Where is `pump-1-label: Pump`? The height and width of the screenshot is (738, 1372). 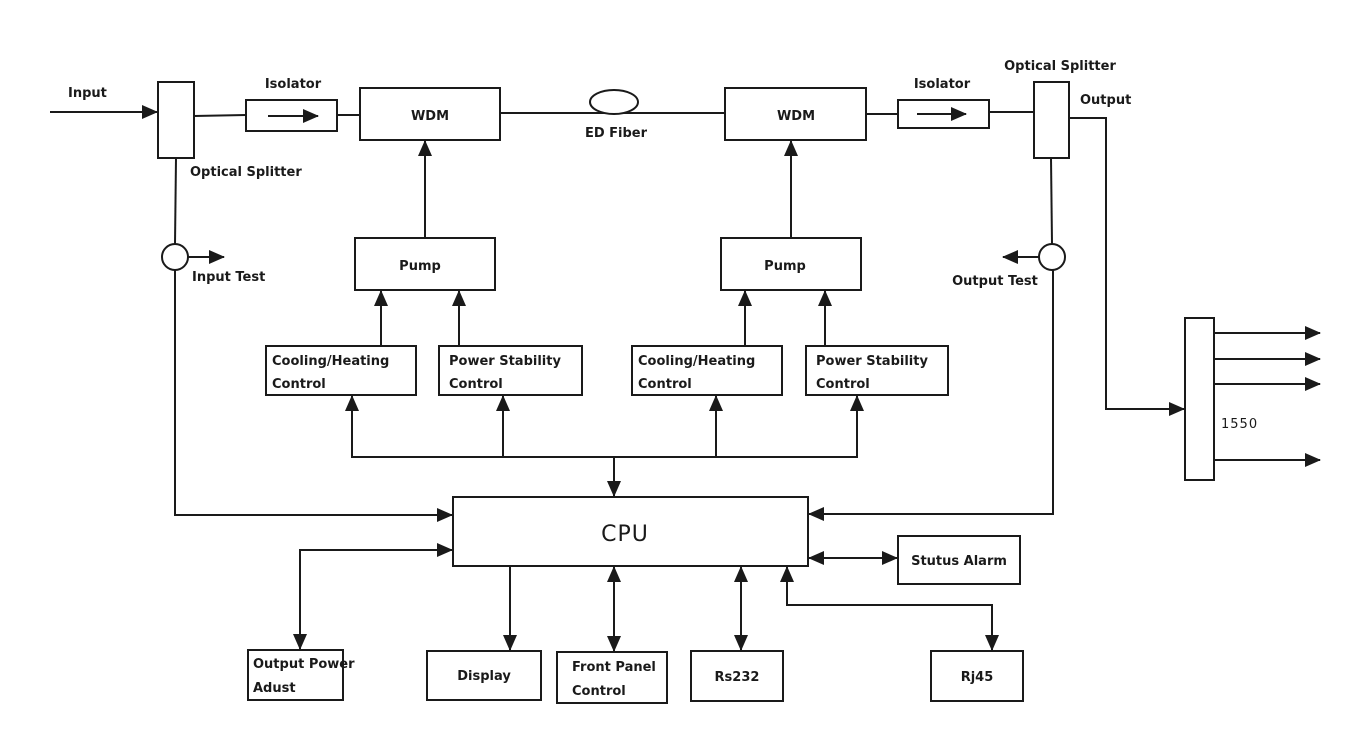 pump-1-label: Pump is located at coordinates (420, 266).